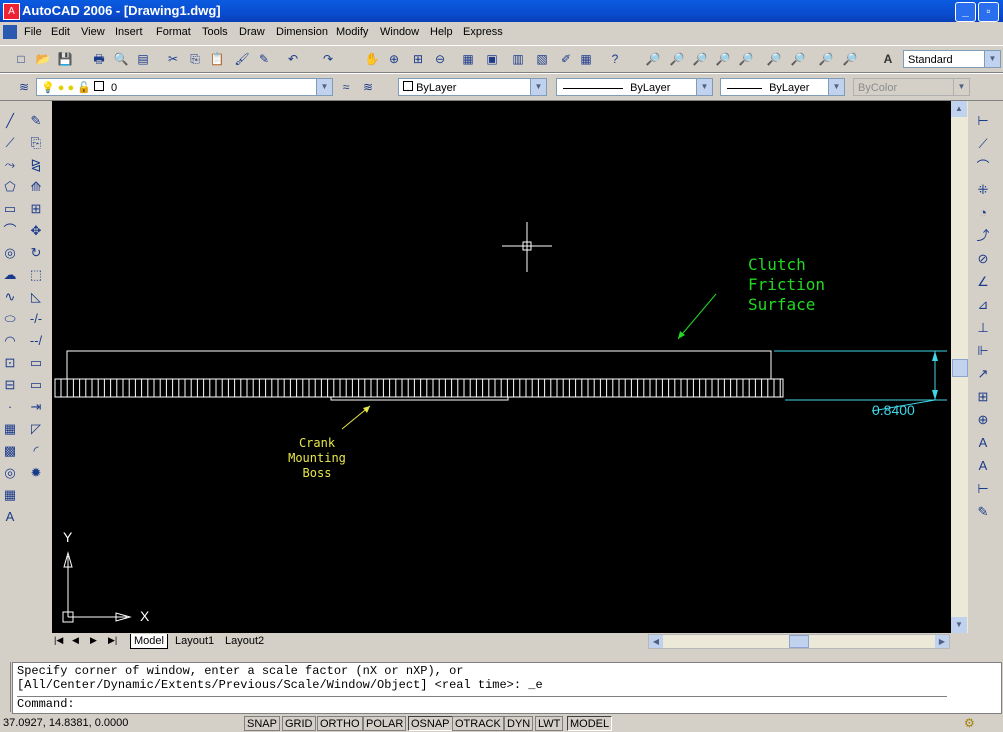 The width and height of the screenshot is (1003, 732). I want to click on menu-edit: Edit, so click(60, 32).